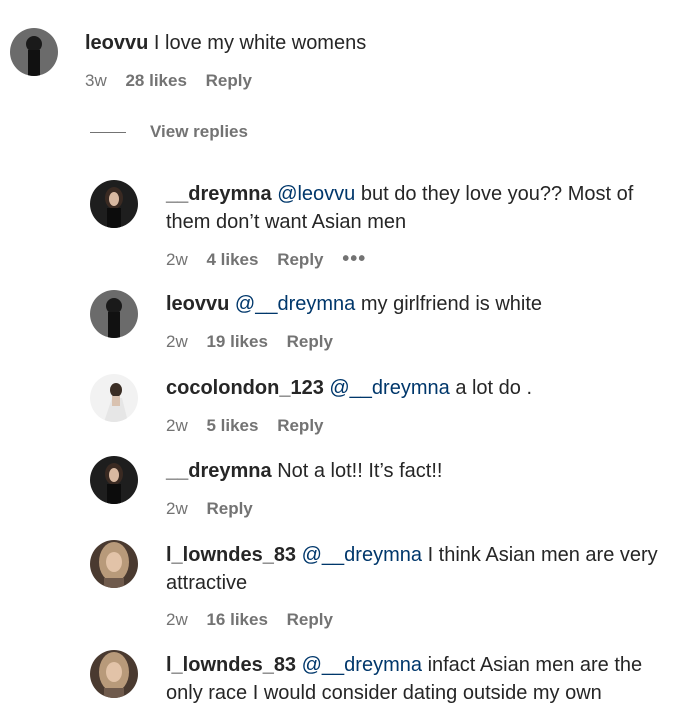 The width and height of the screenshot is (689, 713). Describe the element at coordinates (380, 43) in the screenshot. I see `comment-text: leovvu I love my white womens` at that location.